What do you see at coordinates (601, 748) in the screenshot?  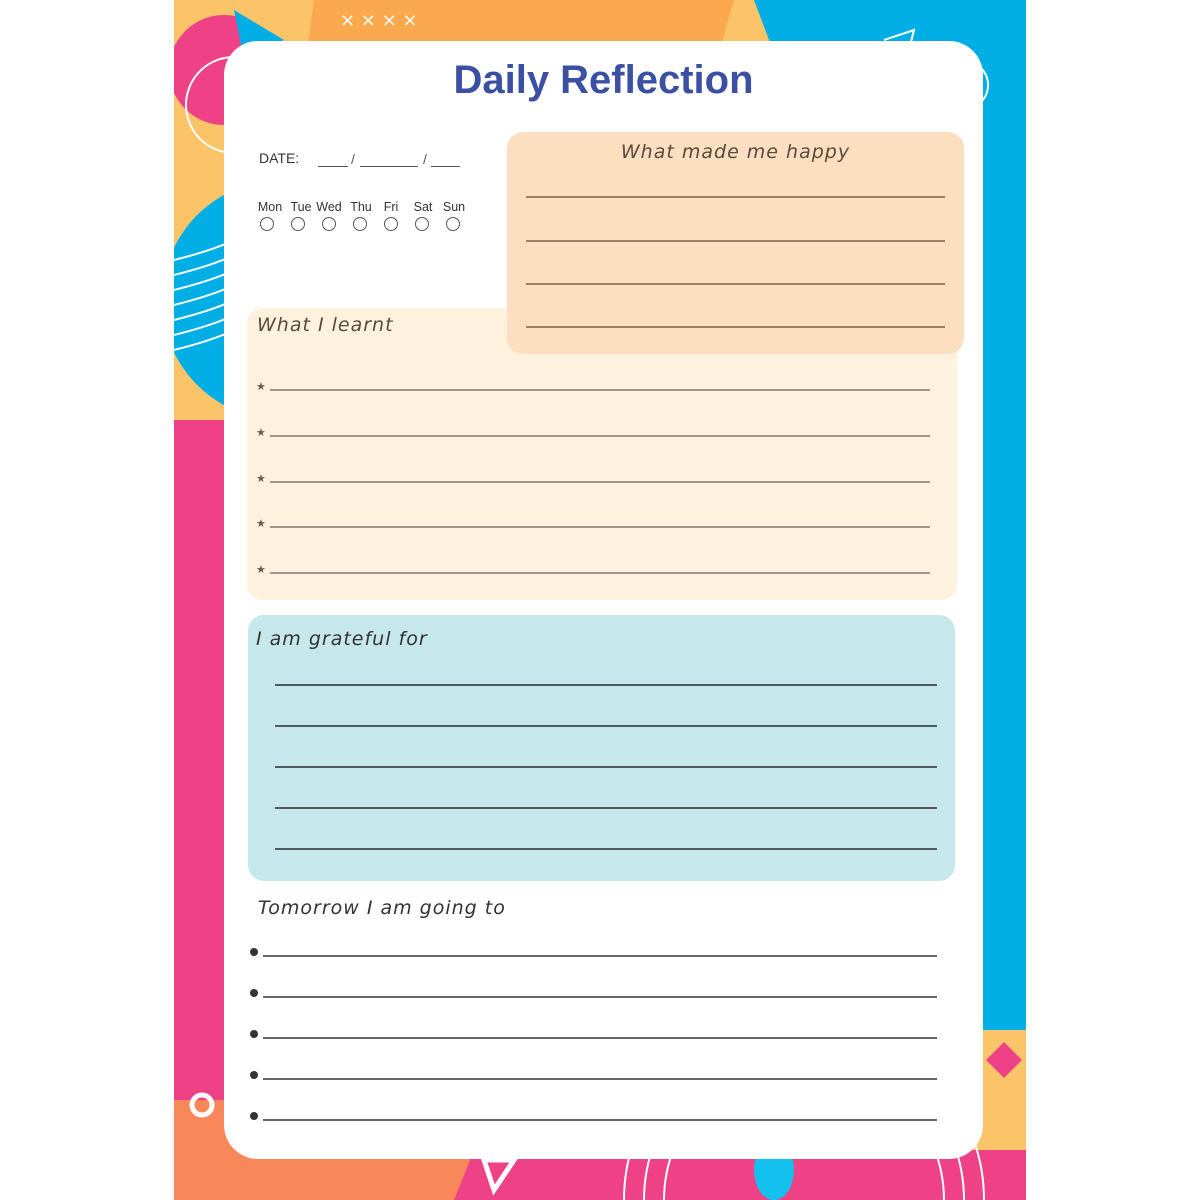 I see `grateful-section` at bounding box center [601, 748].